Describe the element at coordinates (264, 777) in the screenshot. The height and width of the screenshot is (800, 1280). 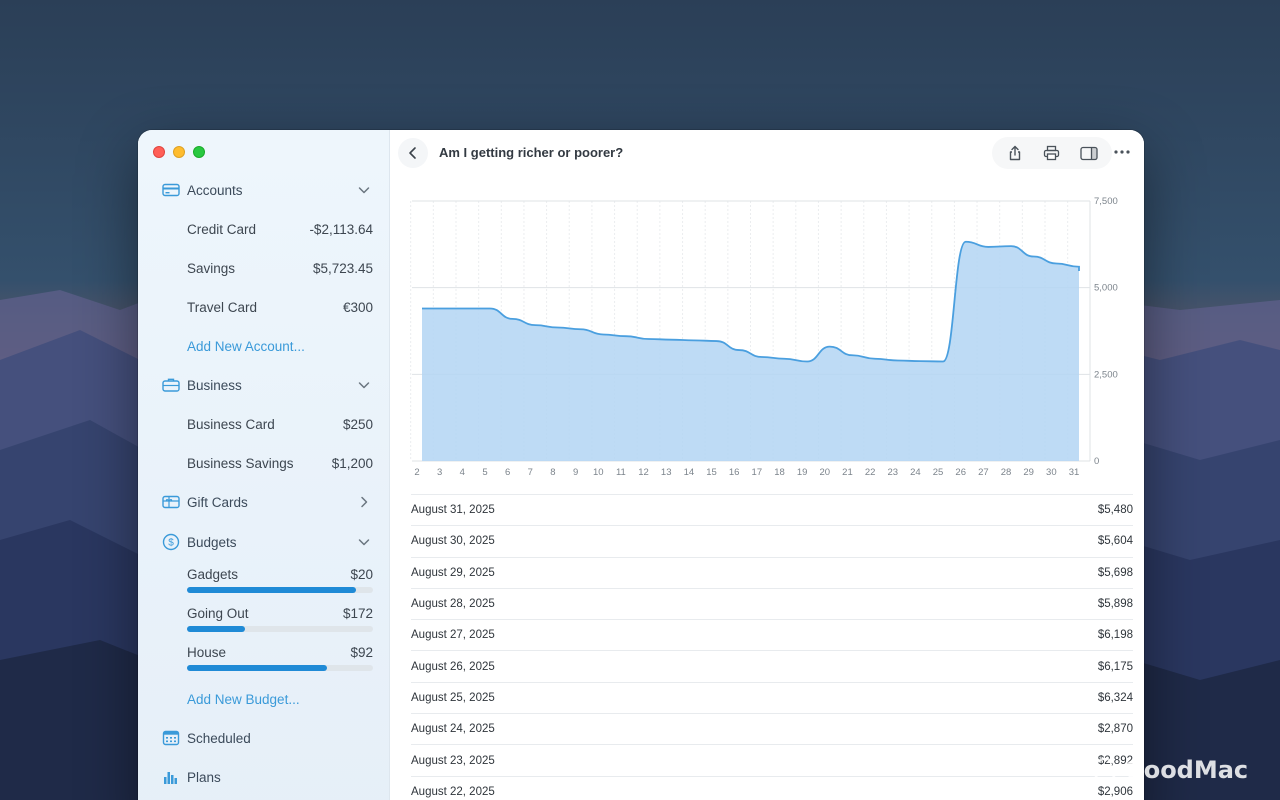
I see `sidebar-section-plans: Plans` at that location.